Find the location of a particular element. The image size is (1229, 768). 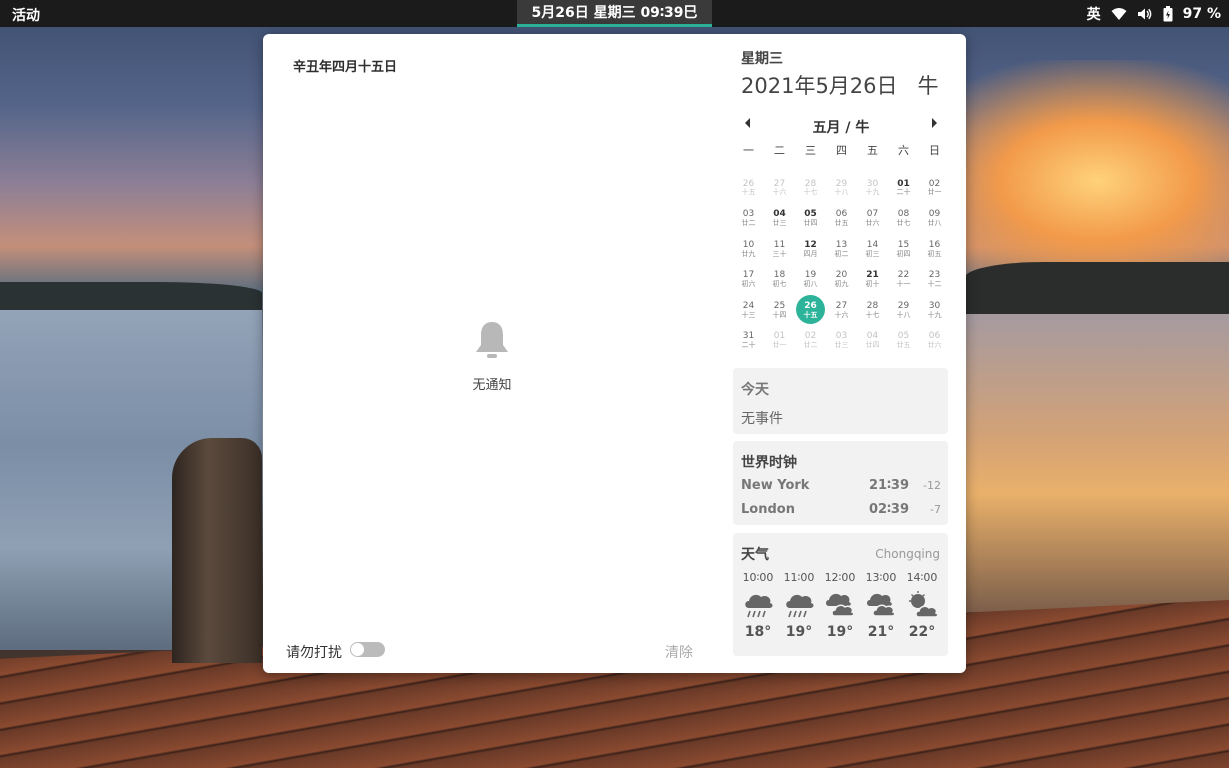

world-clocks-card: 世界时钟 New York 21∶39 -12 London 02∶39 -7 is located at coordinates (840, 483).